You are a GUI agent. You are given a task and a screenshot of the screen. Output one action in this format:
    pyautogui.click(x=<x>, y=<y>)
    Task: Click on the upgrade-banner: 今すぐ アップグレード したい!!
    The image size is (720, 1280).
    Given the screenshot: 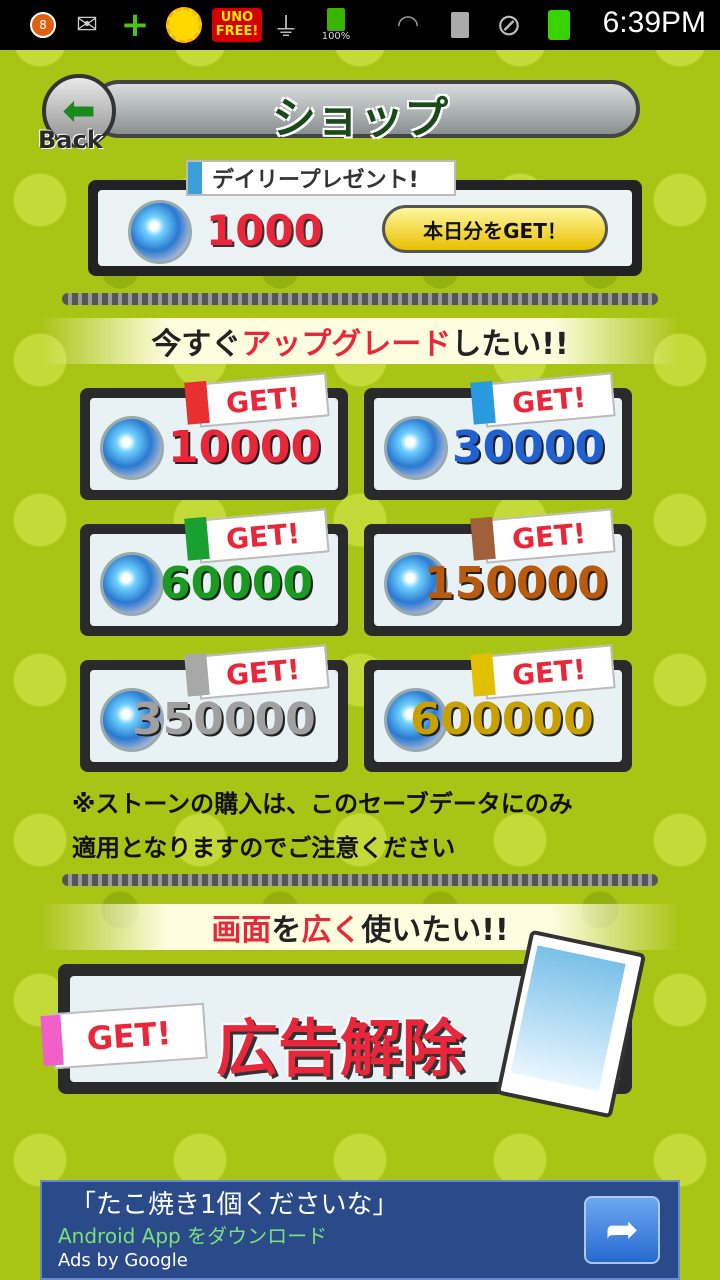 What is the action you would take?
    pyautogui.click(x=360, y=341)
    